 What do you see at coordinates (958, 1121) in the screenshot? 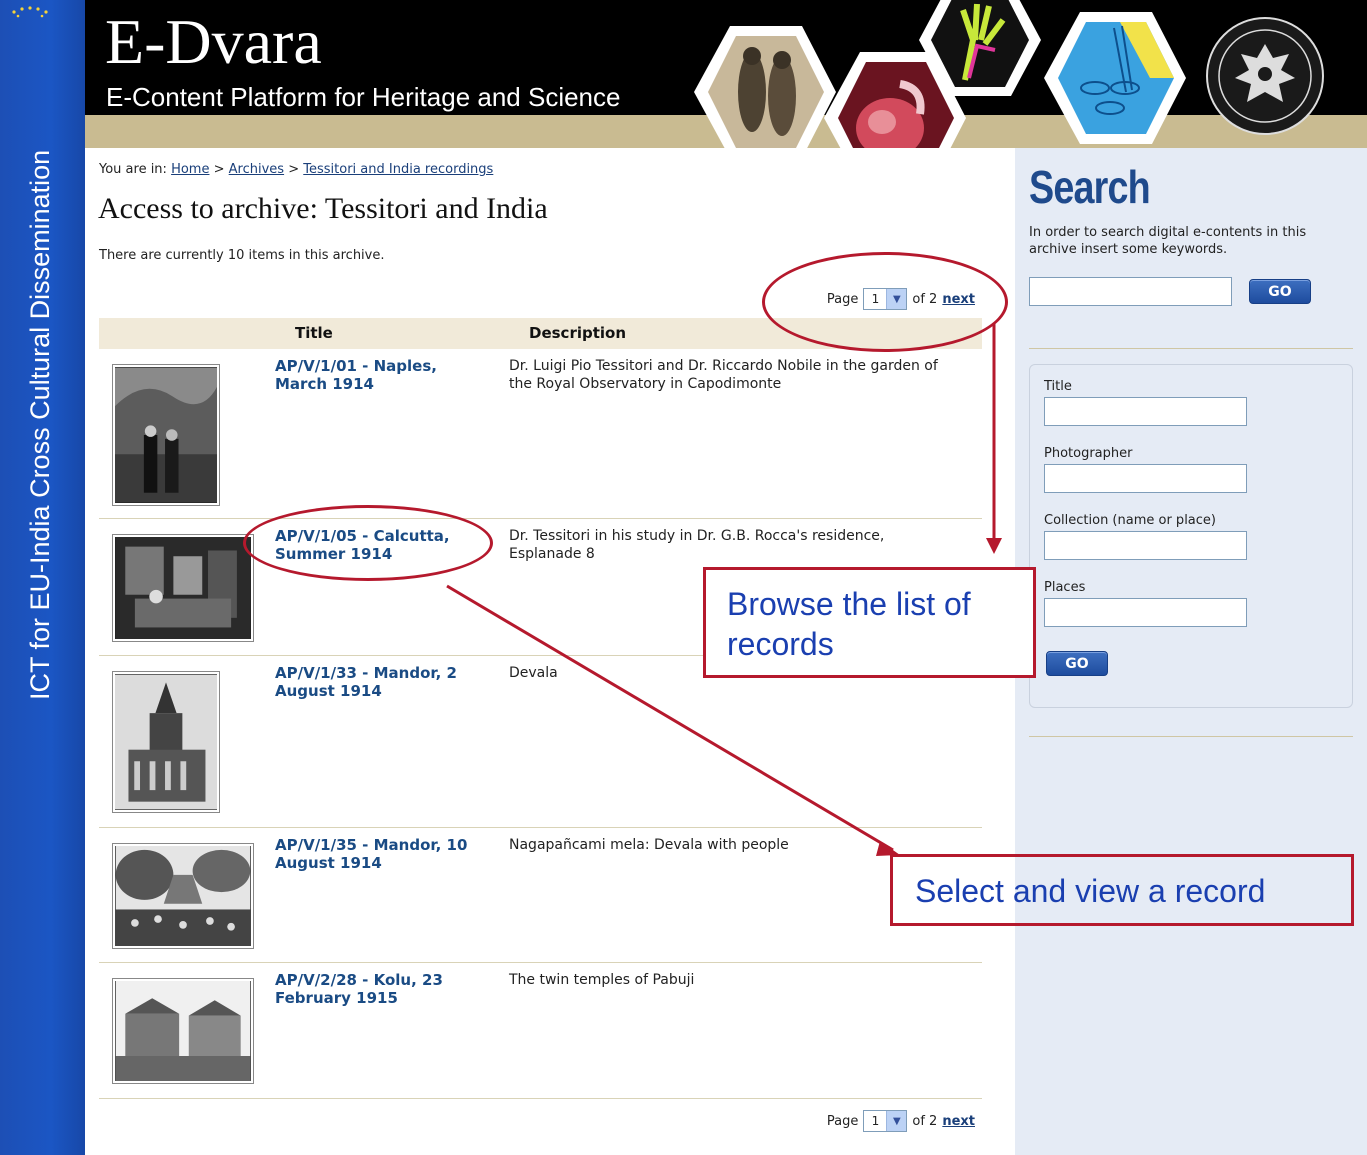
I see `next-page-link: next` at bounding box center [958, 1121].